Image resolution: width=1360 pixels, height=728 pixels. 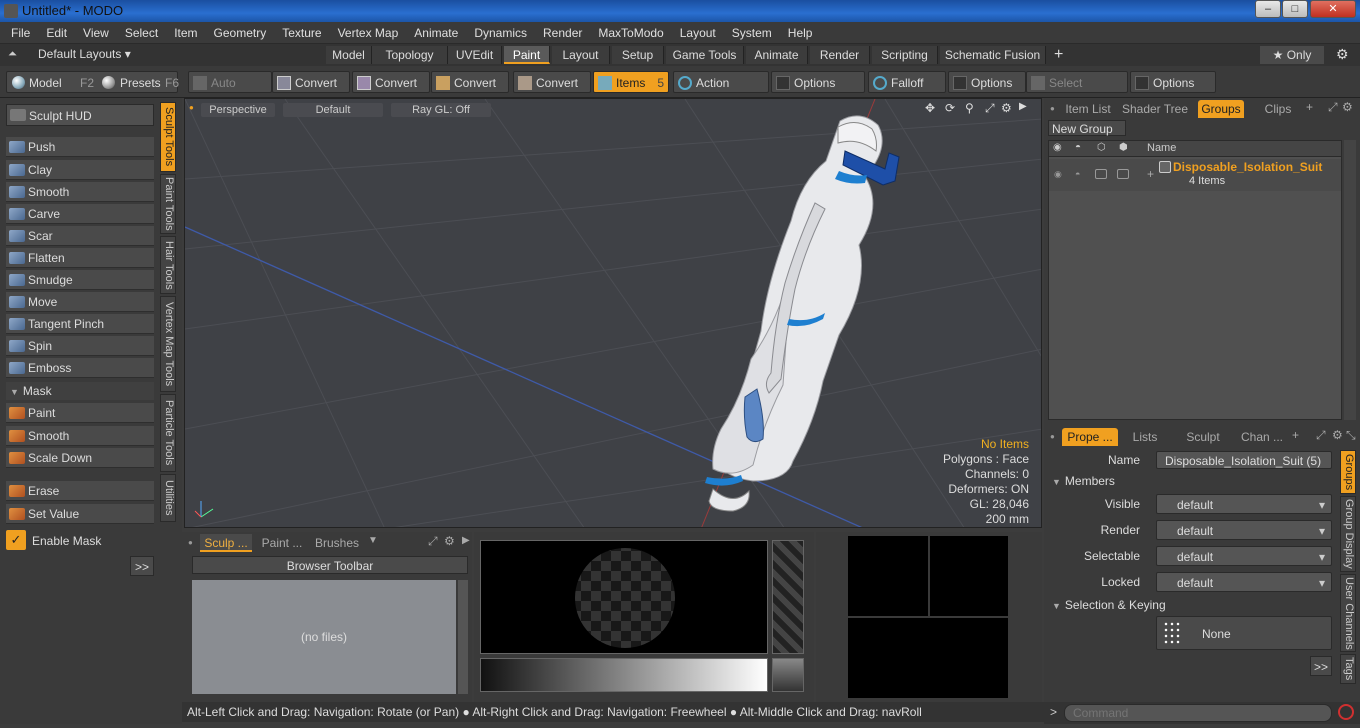 I want to click on tab-setup: Setup, so click(x=638, y=55).